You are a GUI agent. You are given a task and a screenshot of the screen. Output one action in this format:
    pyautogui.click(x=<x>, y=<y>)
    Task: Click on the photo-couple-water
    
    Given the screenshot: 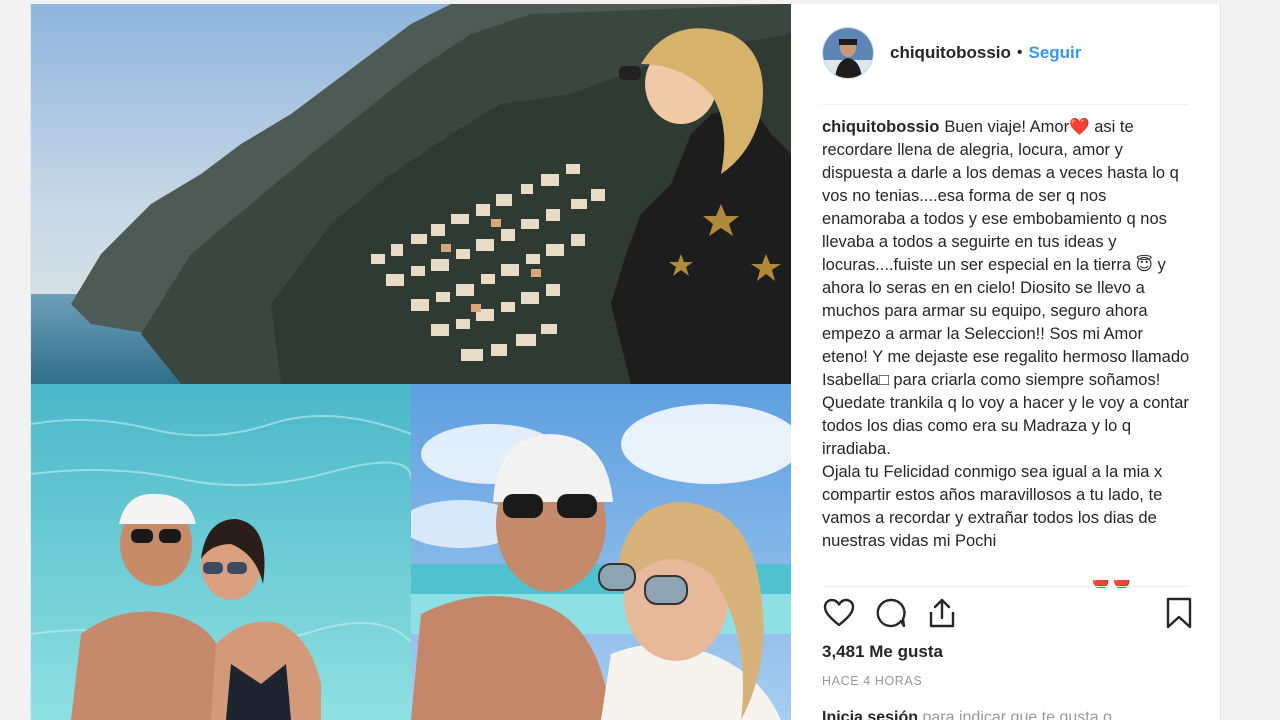 What is the action you would take?
    pyautogui.click(x=221, y=552)
    